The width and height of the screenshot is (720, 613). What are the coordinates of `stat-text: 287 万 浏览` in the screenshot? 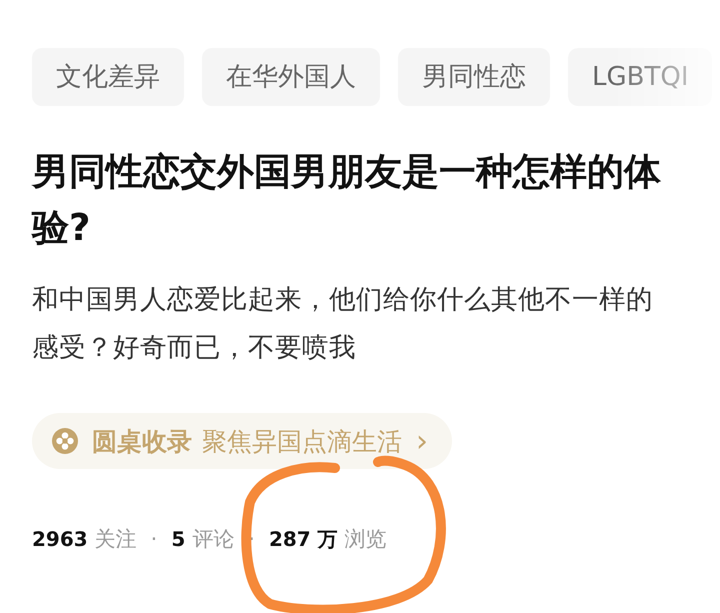 It's located at (327, 539).